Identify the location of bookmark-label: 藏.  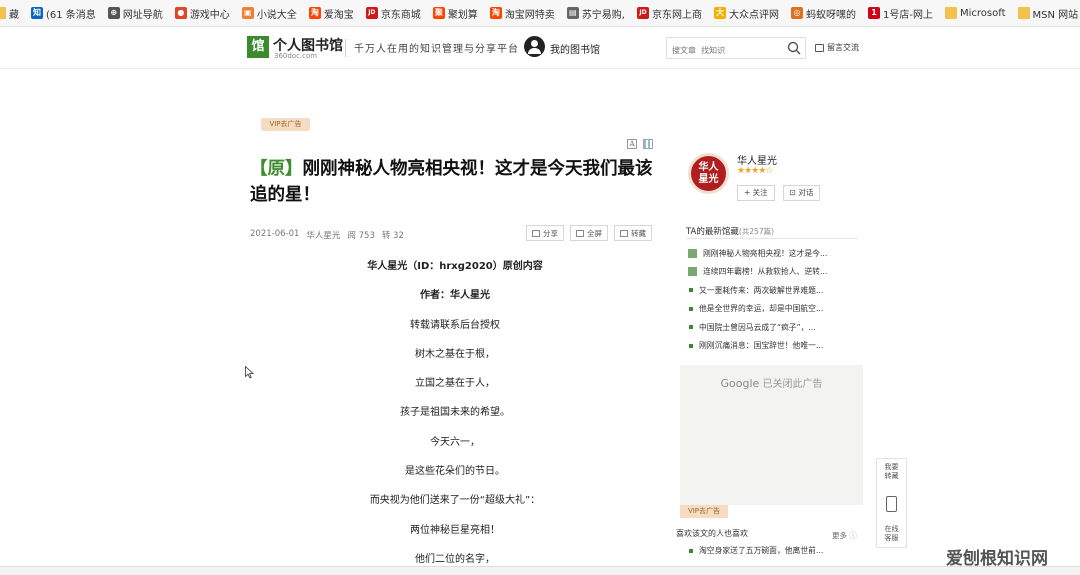
(14, 15).